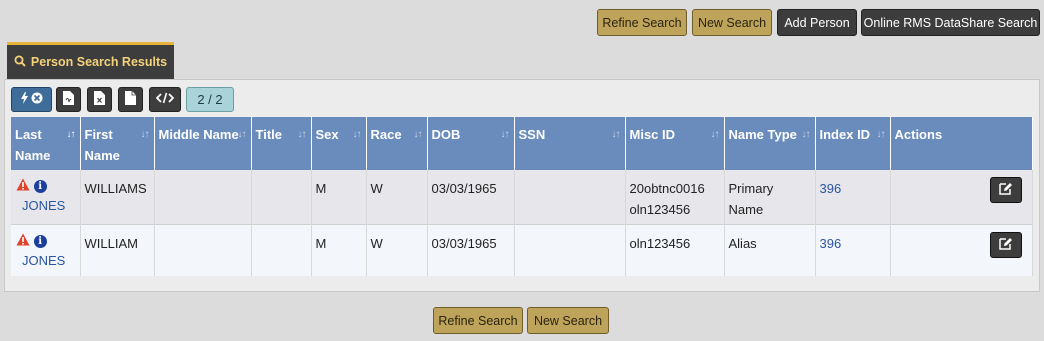 The width and height of the screenshot is (1044, 341). I want to click on column-header-misc-id: Misc ID ↓↑, so click(675, 143).